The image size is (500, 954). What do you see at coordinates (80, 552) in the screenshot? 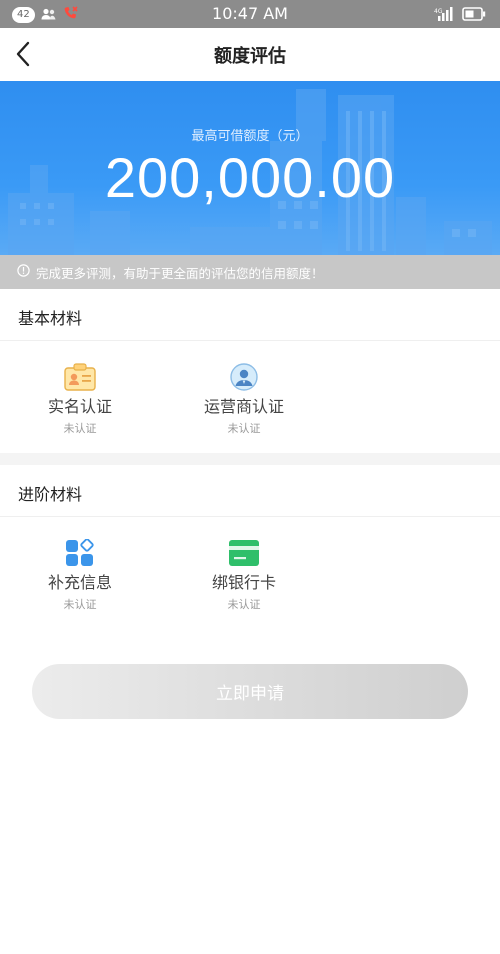
I see `apps-grid-icon` at bounding box center [80, 552].